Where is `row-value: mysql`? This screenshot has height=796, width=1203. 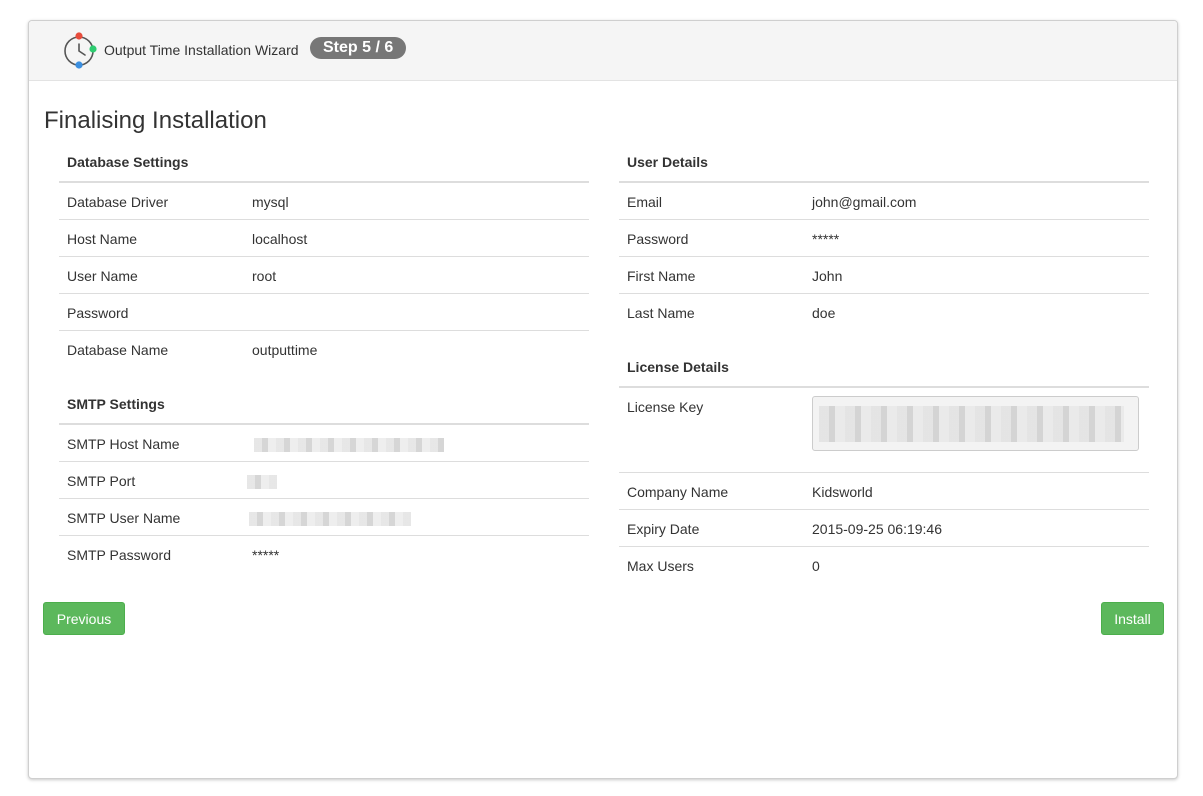 row-value: mysql is located at coordinates (270, 202).